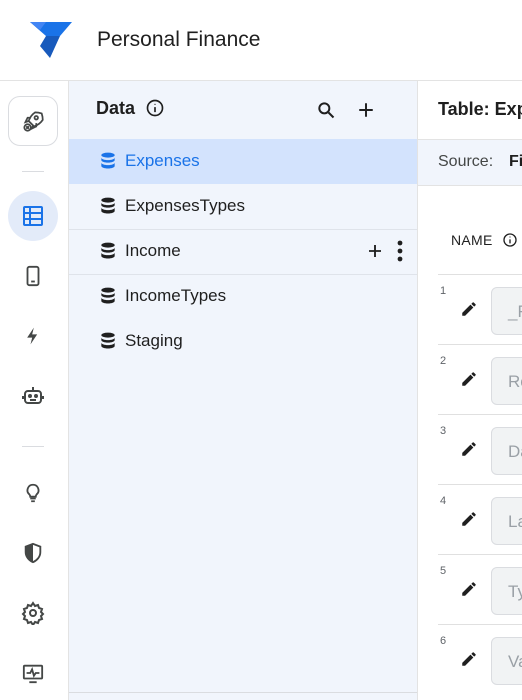 Image resolution: width=522 pixels, height=700 pixels. I want to click on column-header-name: NAME, so click(472, 240).